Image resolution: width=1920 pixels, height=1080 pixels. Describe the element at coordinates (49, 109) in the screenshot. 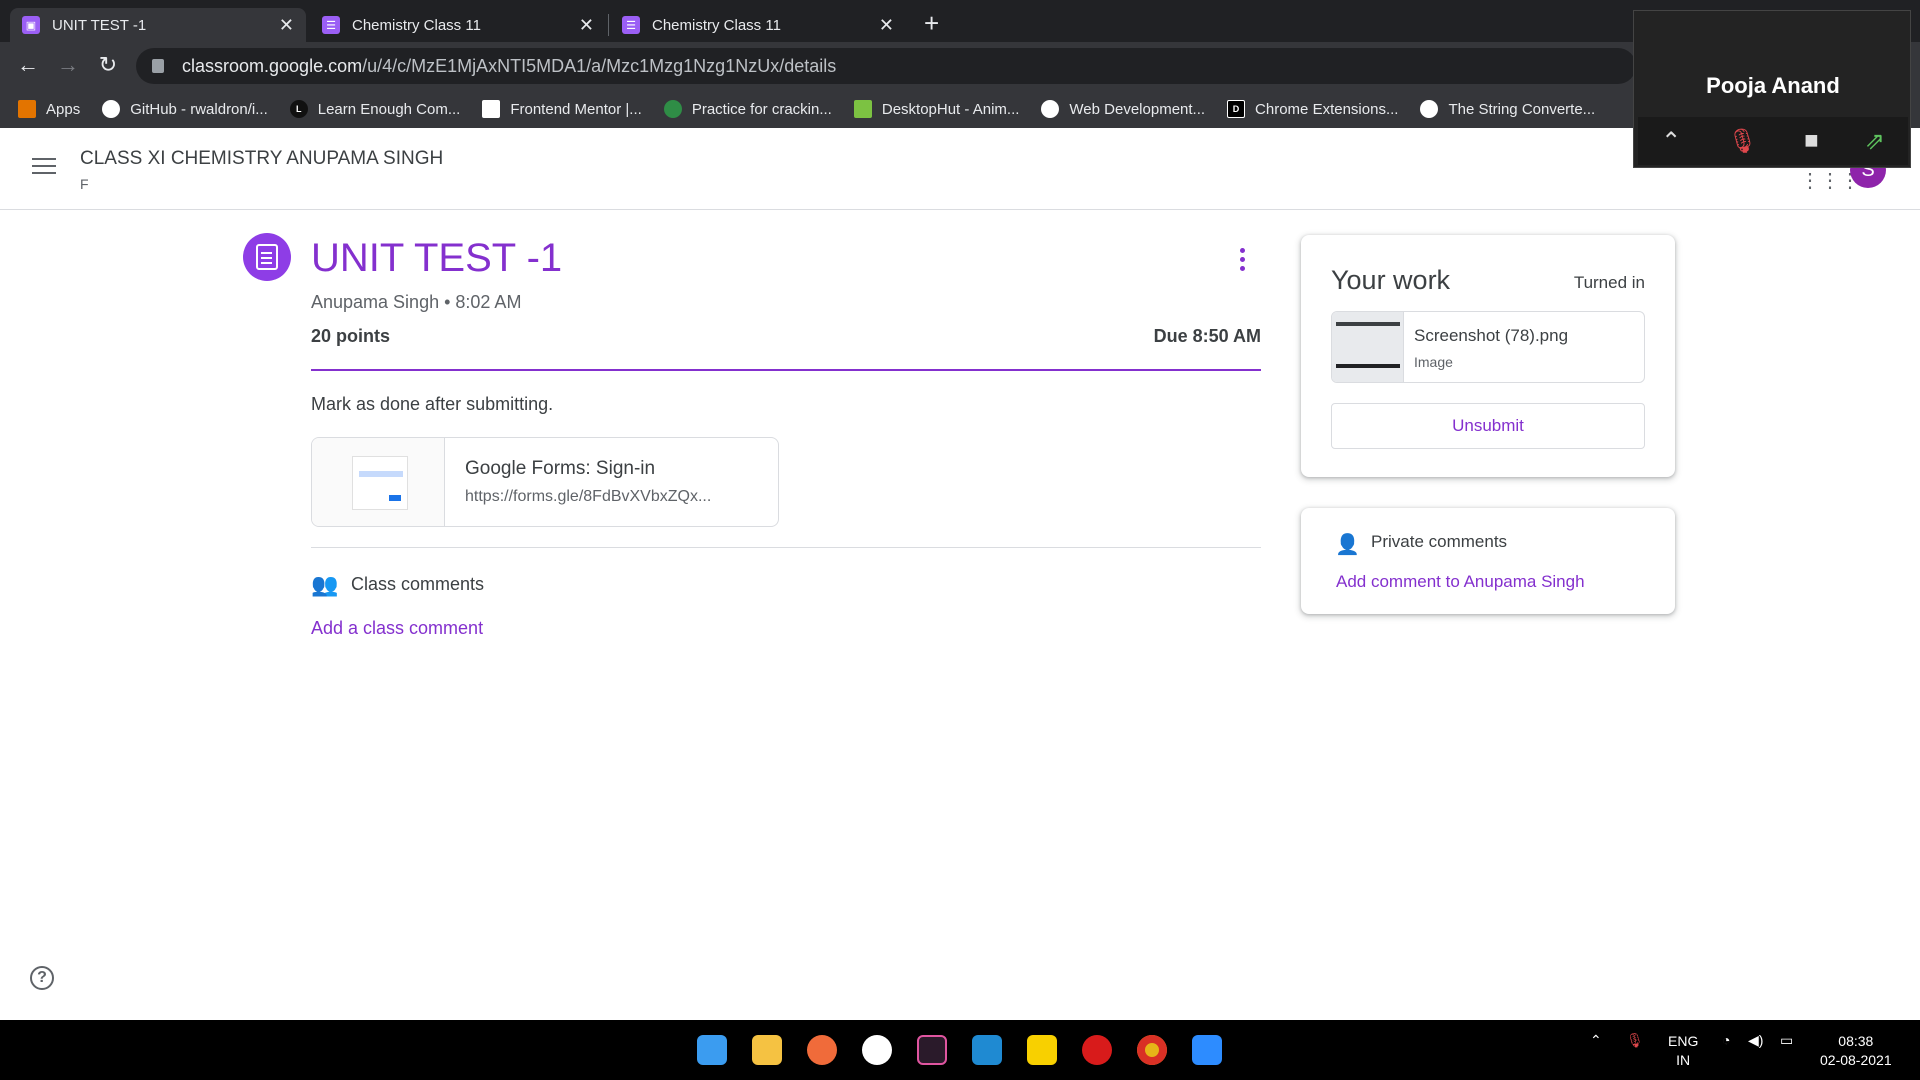

I see `bookmark-apps: Apps` at that location.